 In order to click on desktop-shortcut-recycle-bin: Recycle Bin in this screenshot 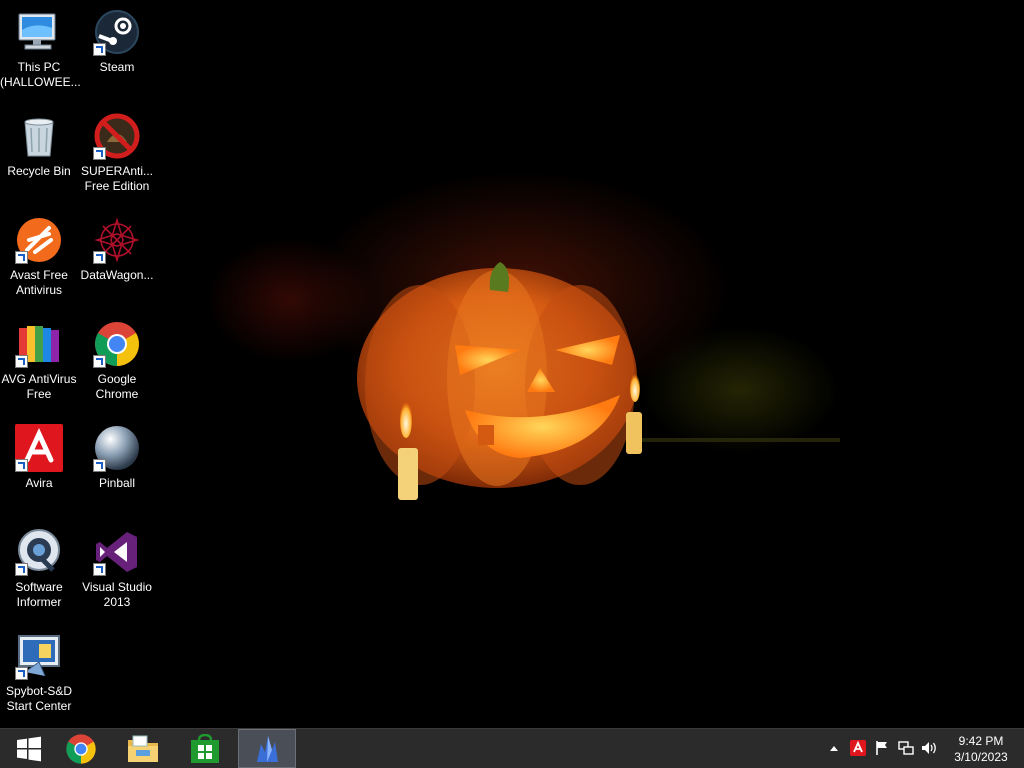, I will do `click(39, 154)`.